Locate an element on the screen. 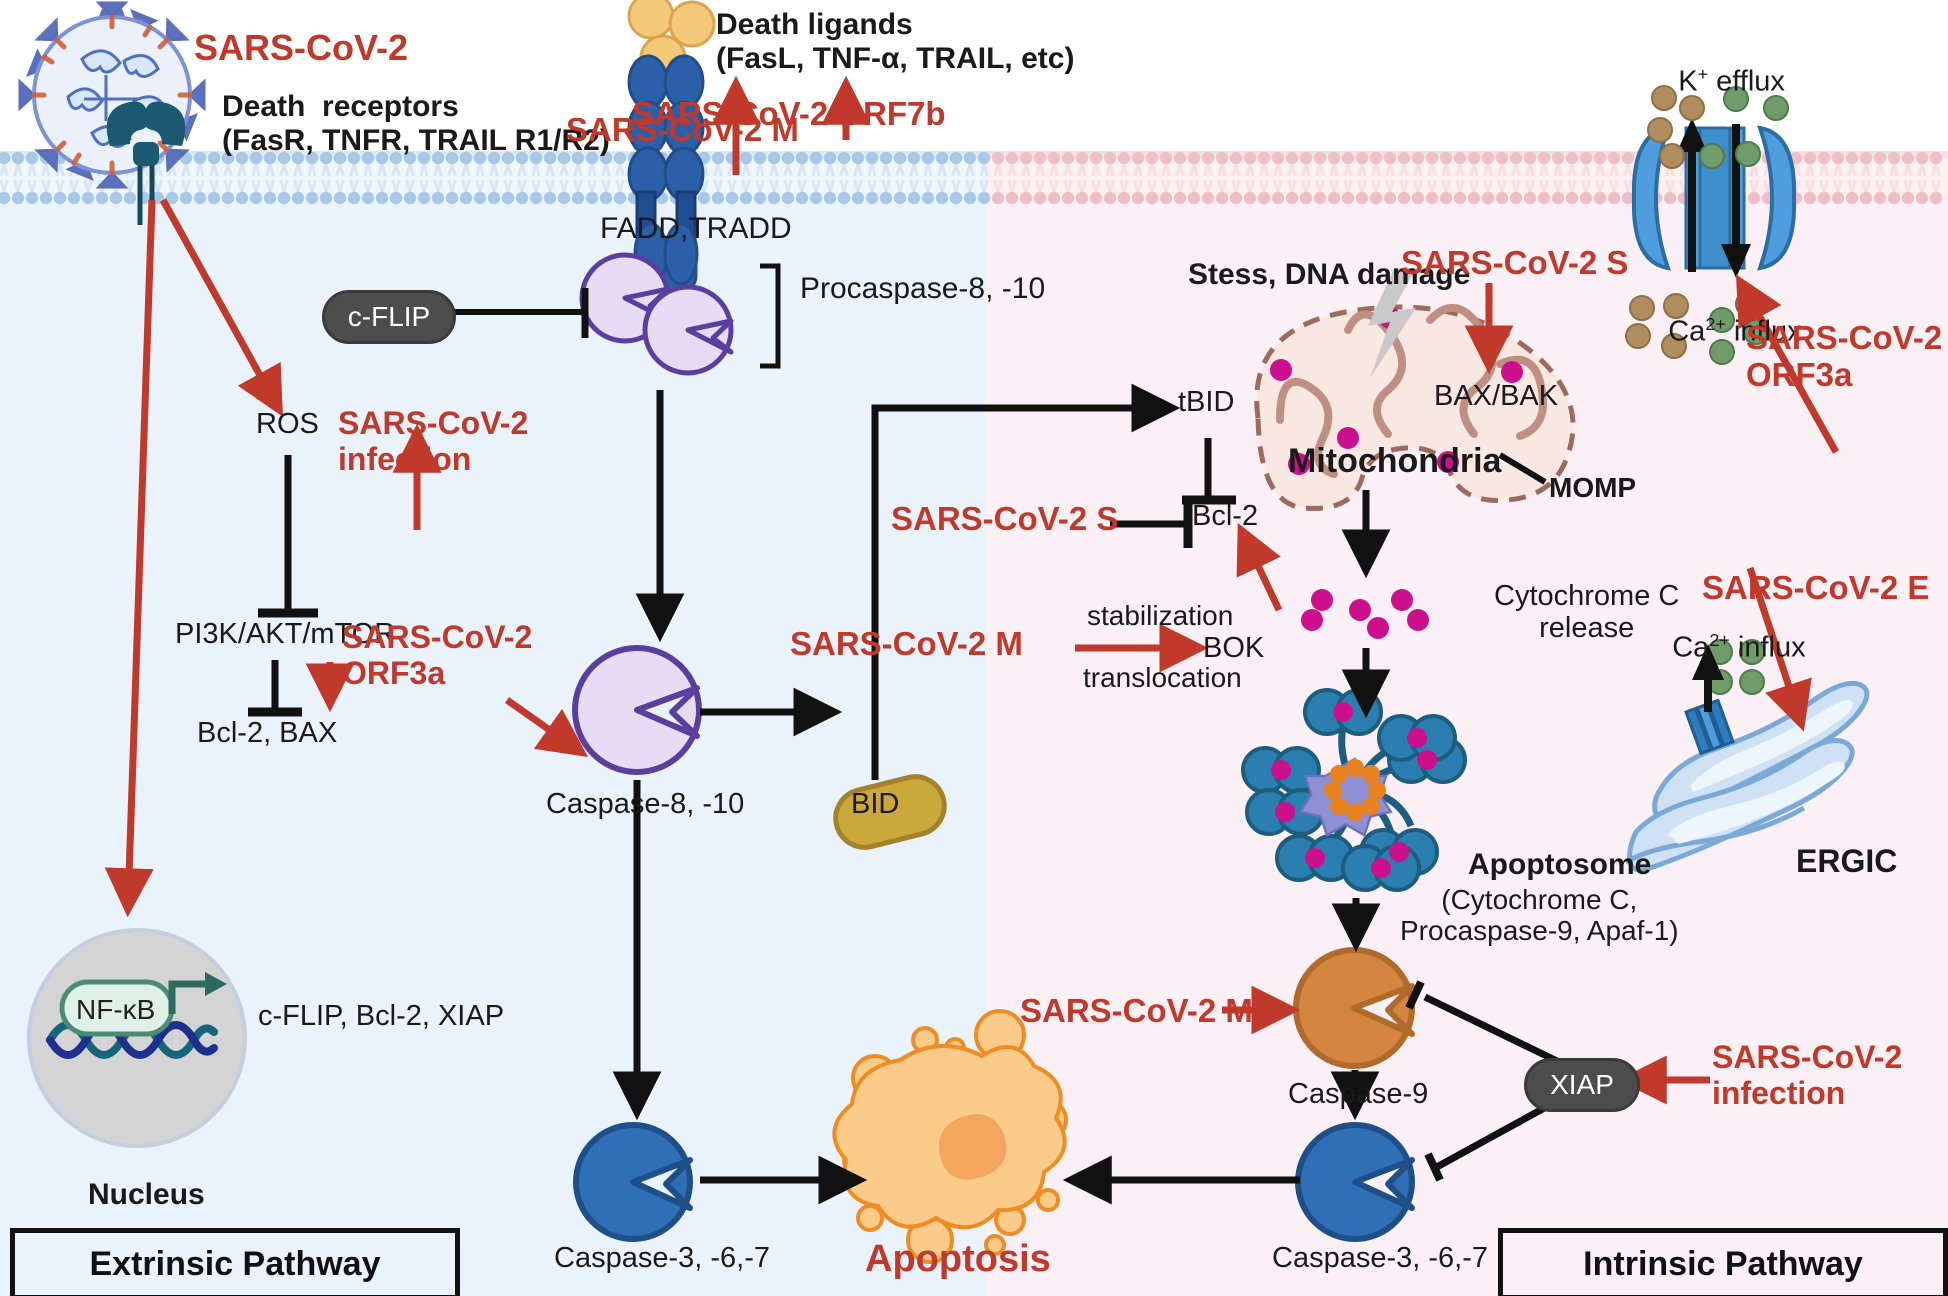  label-tbid: tBID is located at coordinates (1206, 402).